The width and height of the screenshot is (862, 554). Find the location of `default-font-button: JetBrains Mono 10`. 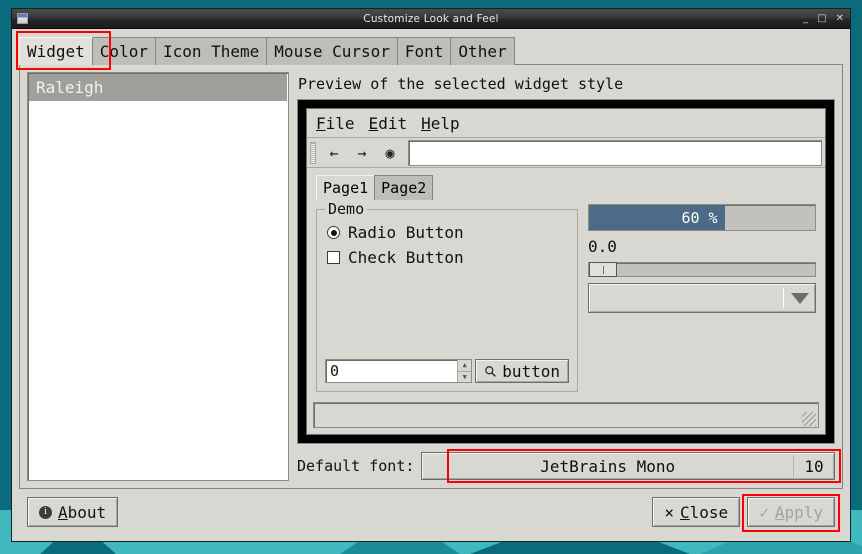

default-font-button: JetBrains Mono 10 is located at coordinates (628, 466).